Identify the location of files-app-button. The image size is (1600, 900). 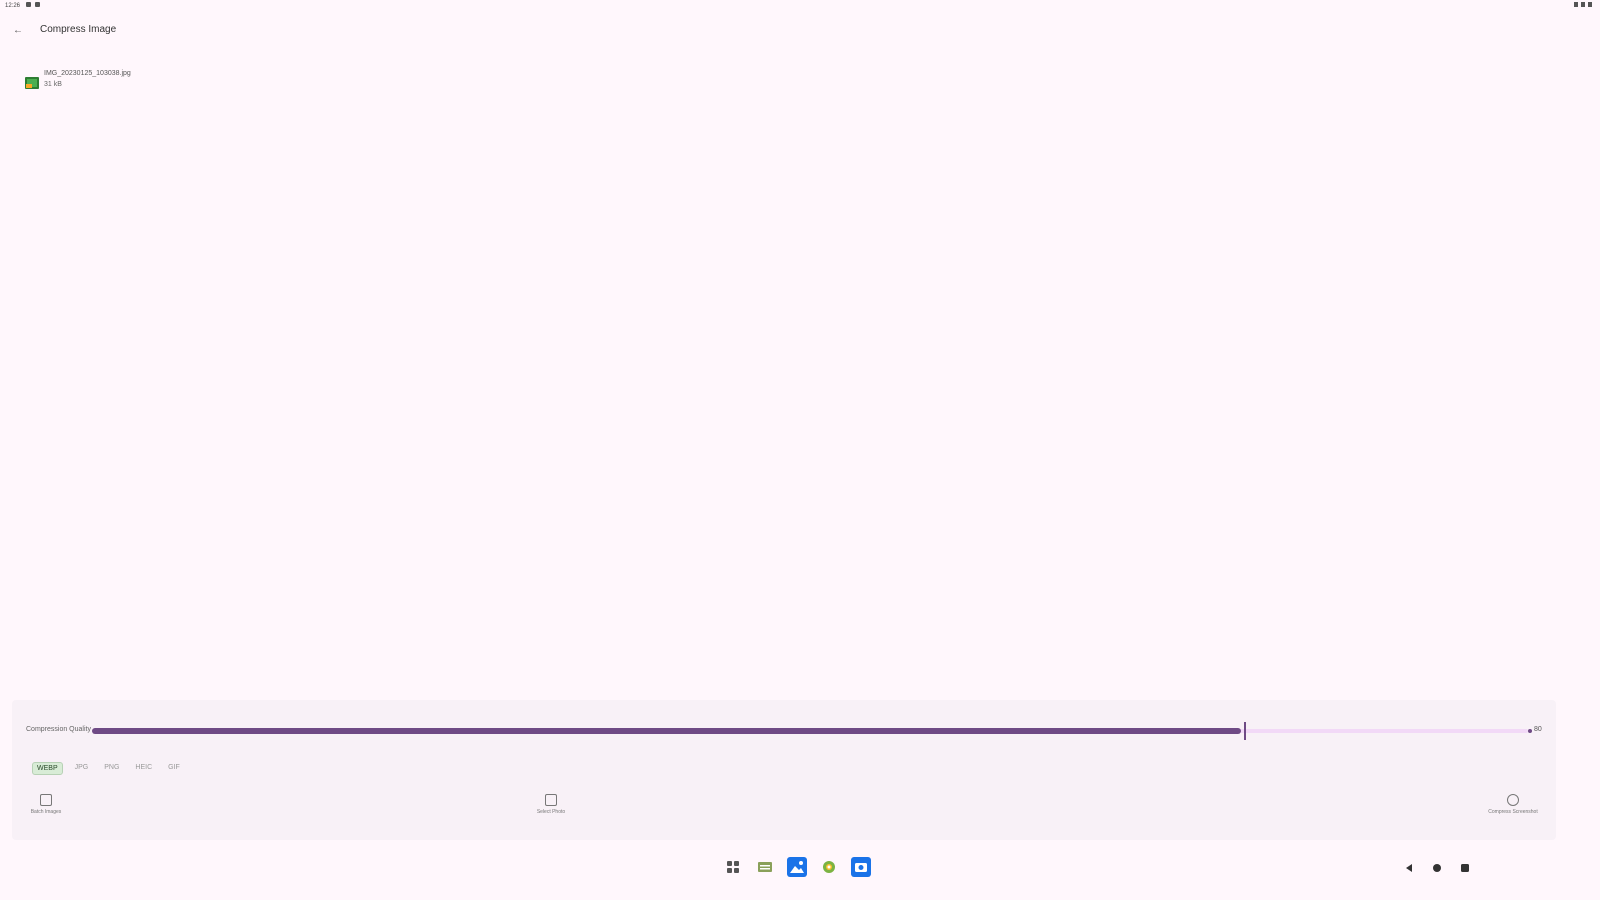
(765, 867).